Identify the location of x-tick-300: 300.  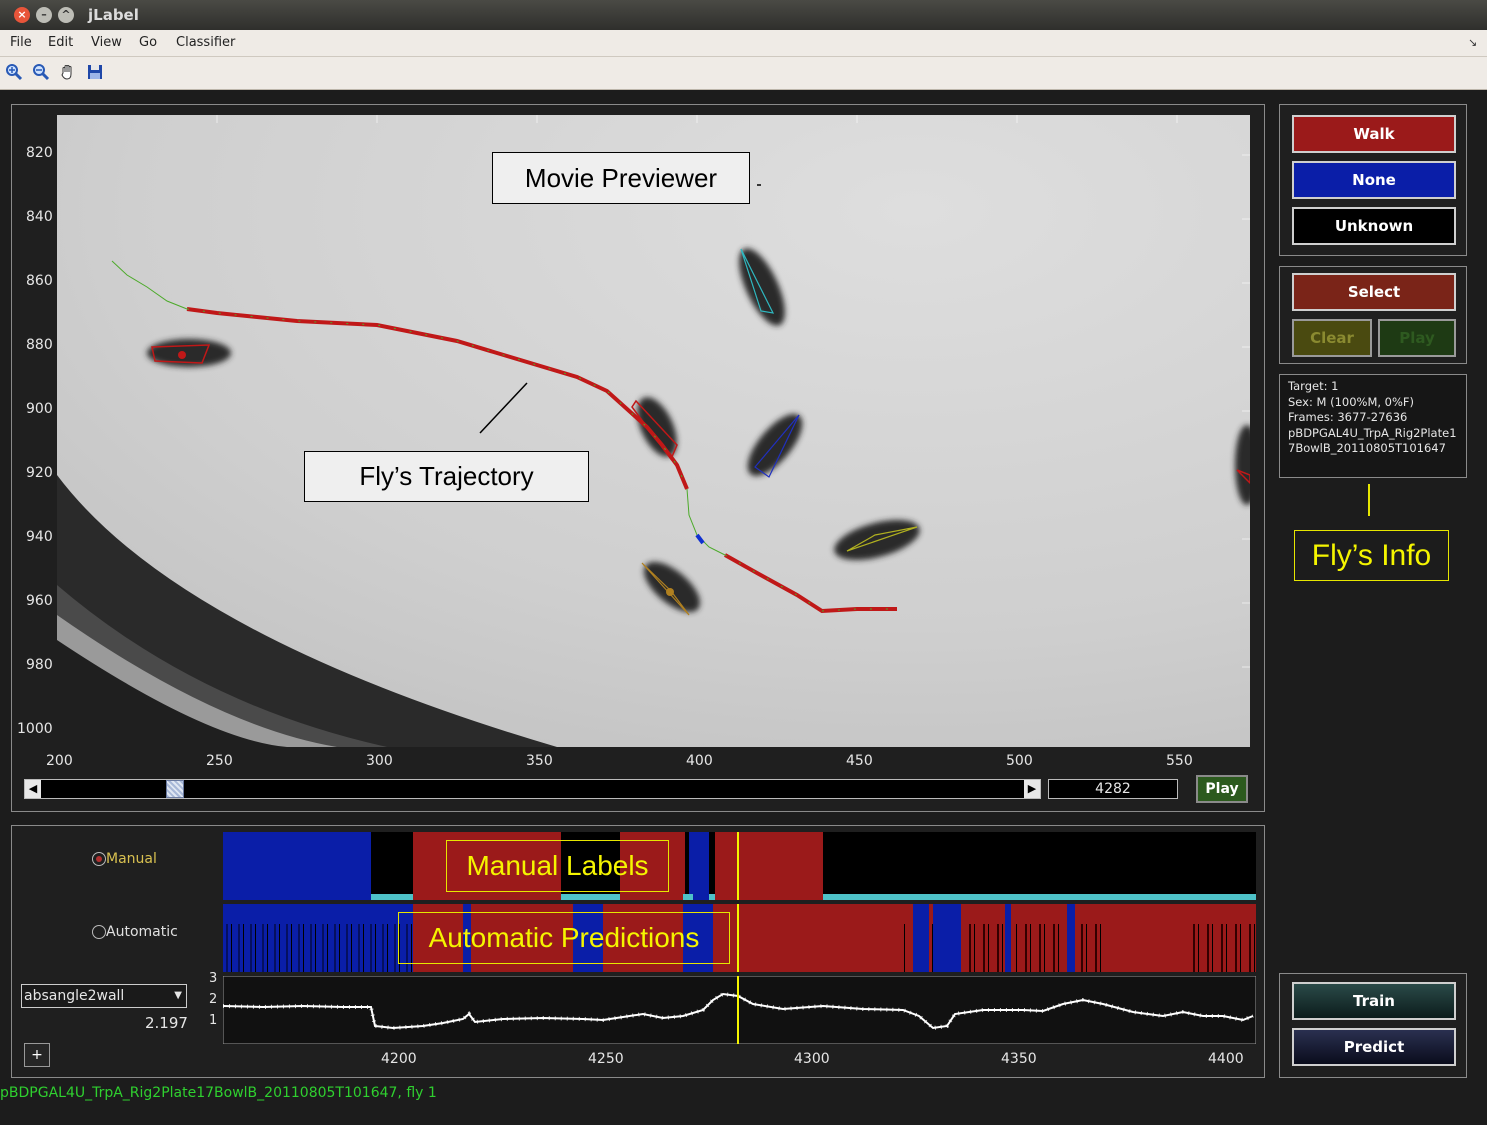
(379, 761).